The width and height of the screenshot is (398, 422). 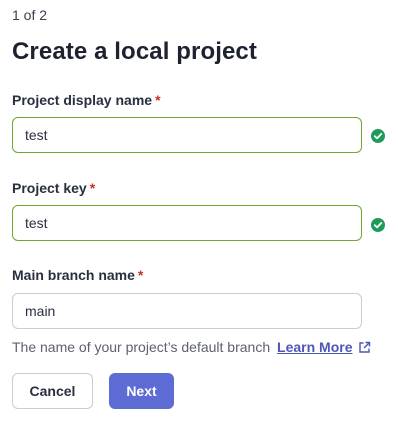 What do you see at coordinates (134, 51) in the screenshot?
I see `page-title: Create a local project` at bounding box center [134, 51].